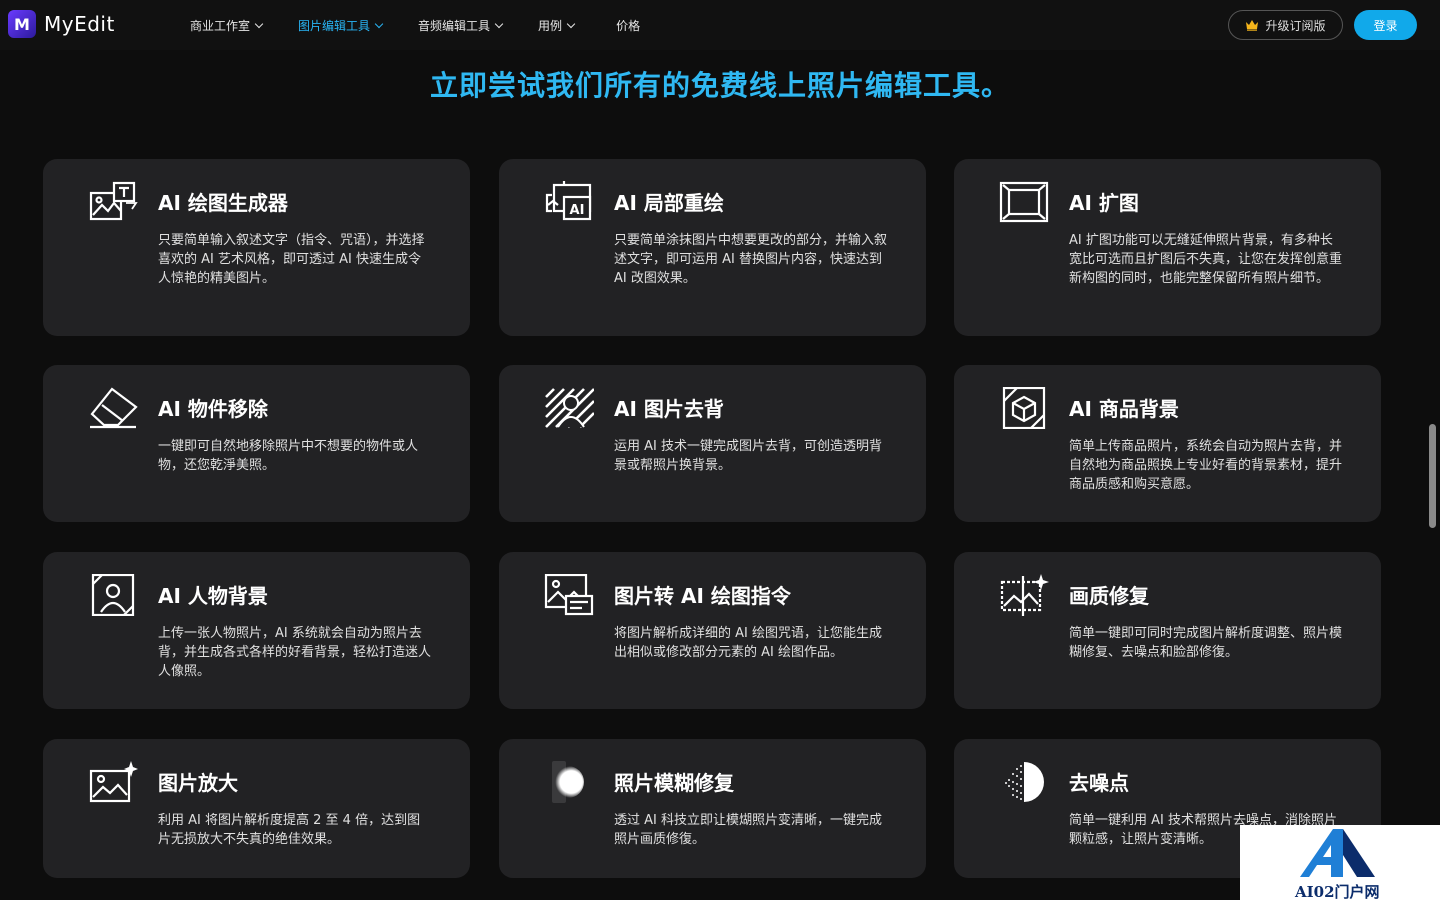 Image resolution: width=1440 pixels, height=900 pixels. Describe the element at coordinates (550, 25) in the screenshot. I see `menu-item-label: 用例` at that location.